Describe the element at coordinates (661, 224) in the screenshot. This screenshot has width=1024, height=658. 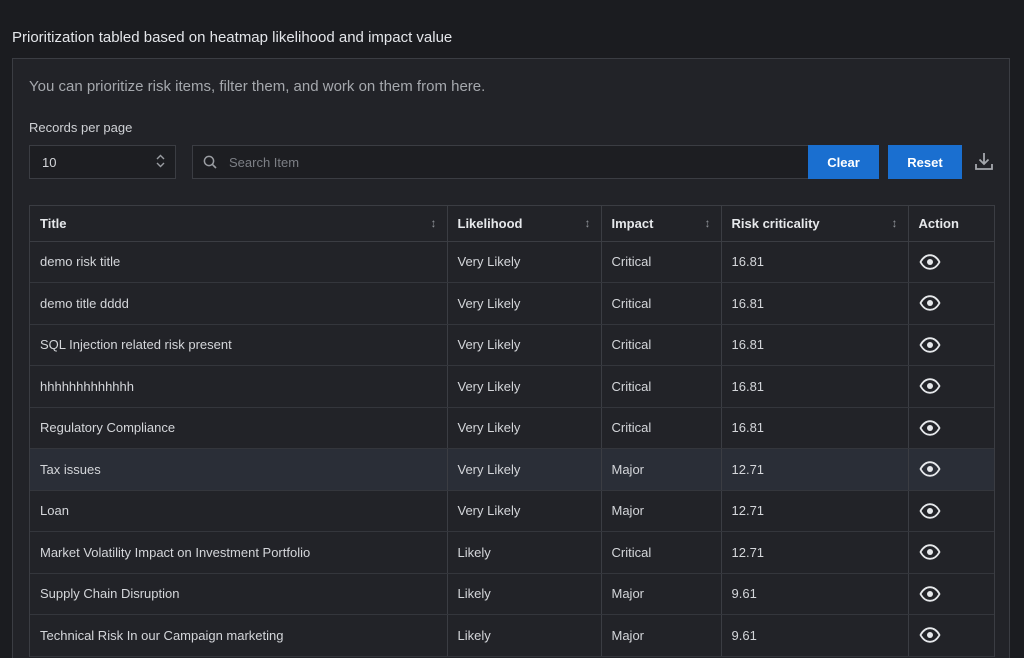
I see `column-header-impact: Impact ↕` at that location.